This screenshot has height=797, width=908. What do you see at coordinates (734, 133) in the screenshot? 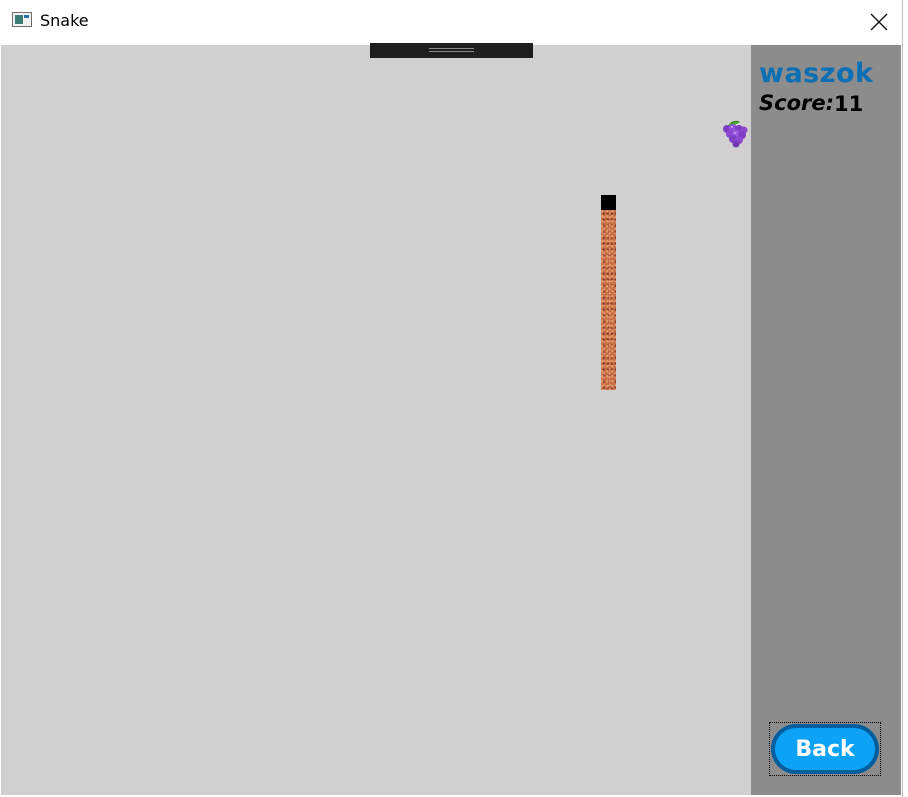
I see `grapes-icon` at bounding box center [734, 133].